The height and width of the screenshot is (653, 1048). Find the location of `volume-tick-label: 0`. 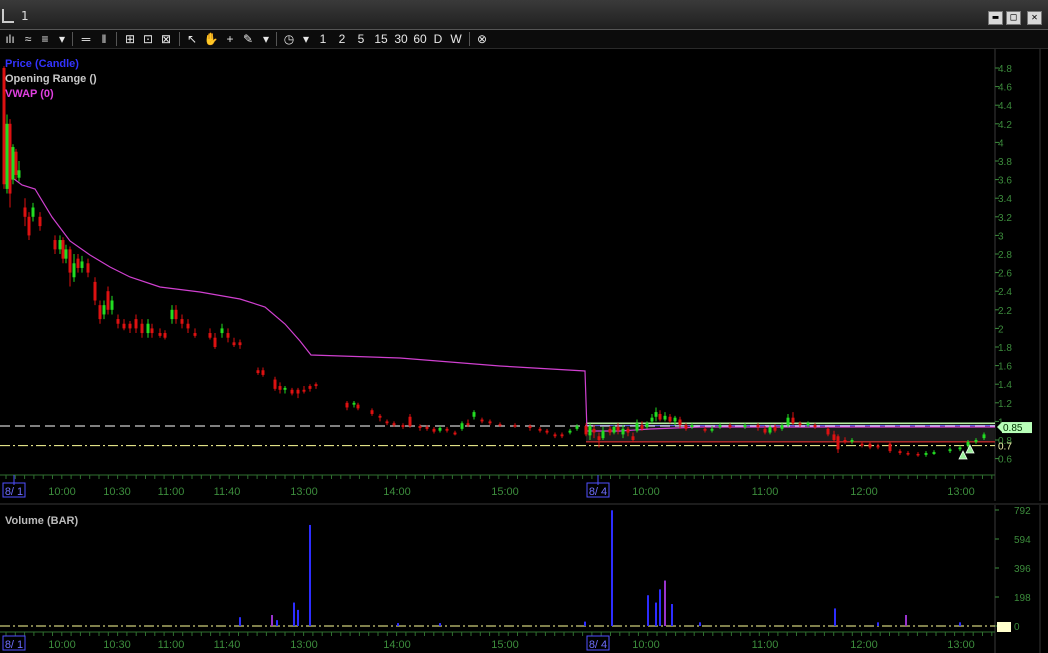

volume-tick-label: 0 is located at coordinates (1017, 627).